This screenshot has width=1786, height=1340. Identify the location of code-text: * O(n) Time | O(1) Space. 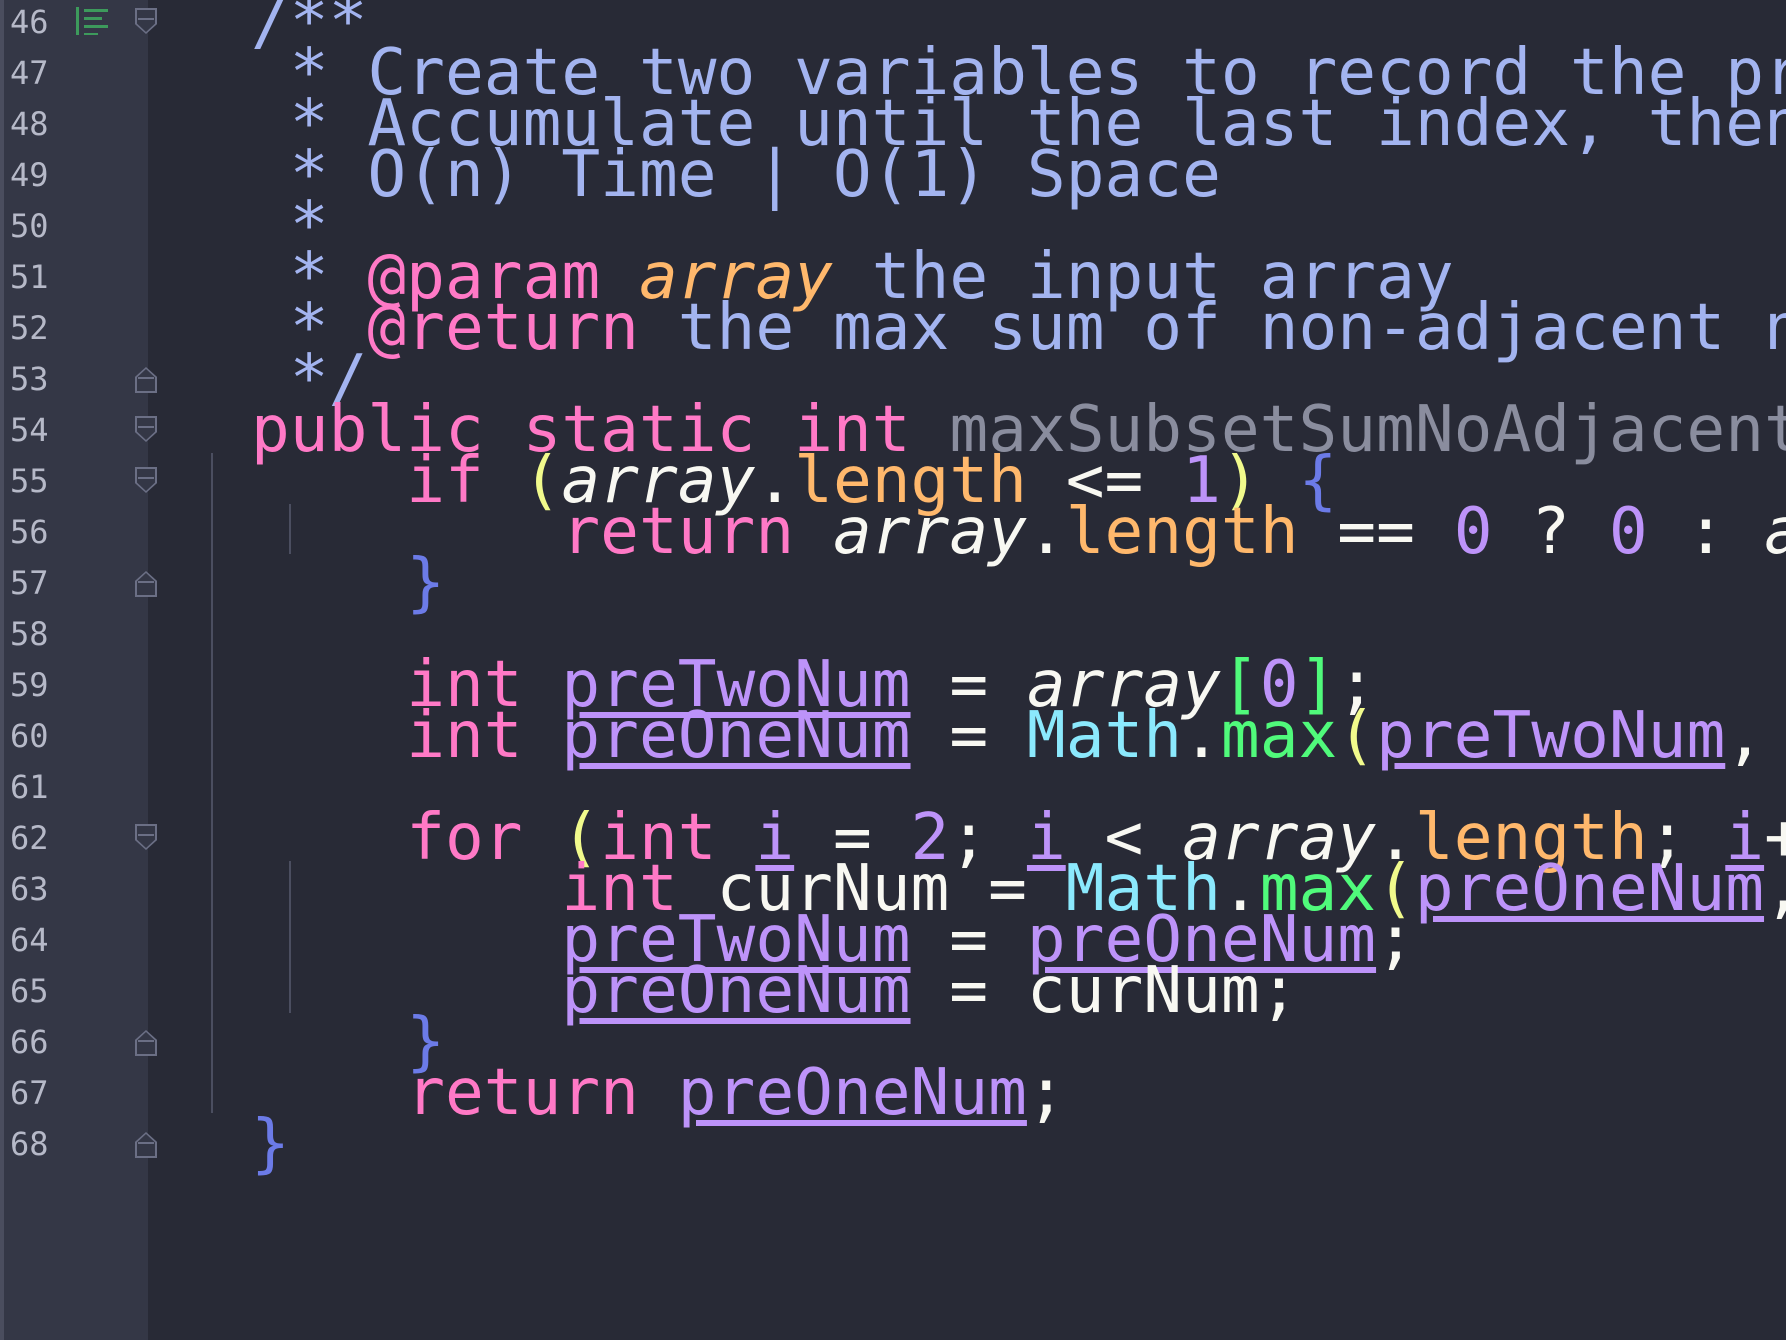
(736, 174).